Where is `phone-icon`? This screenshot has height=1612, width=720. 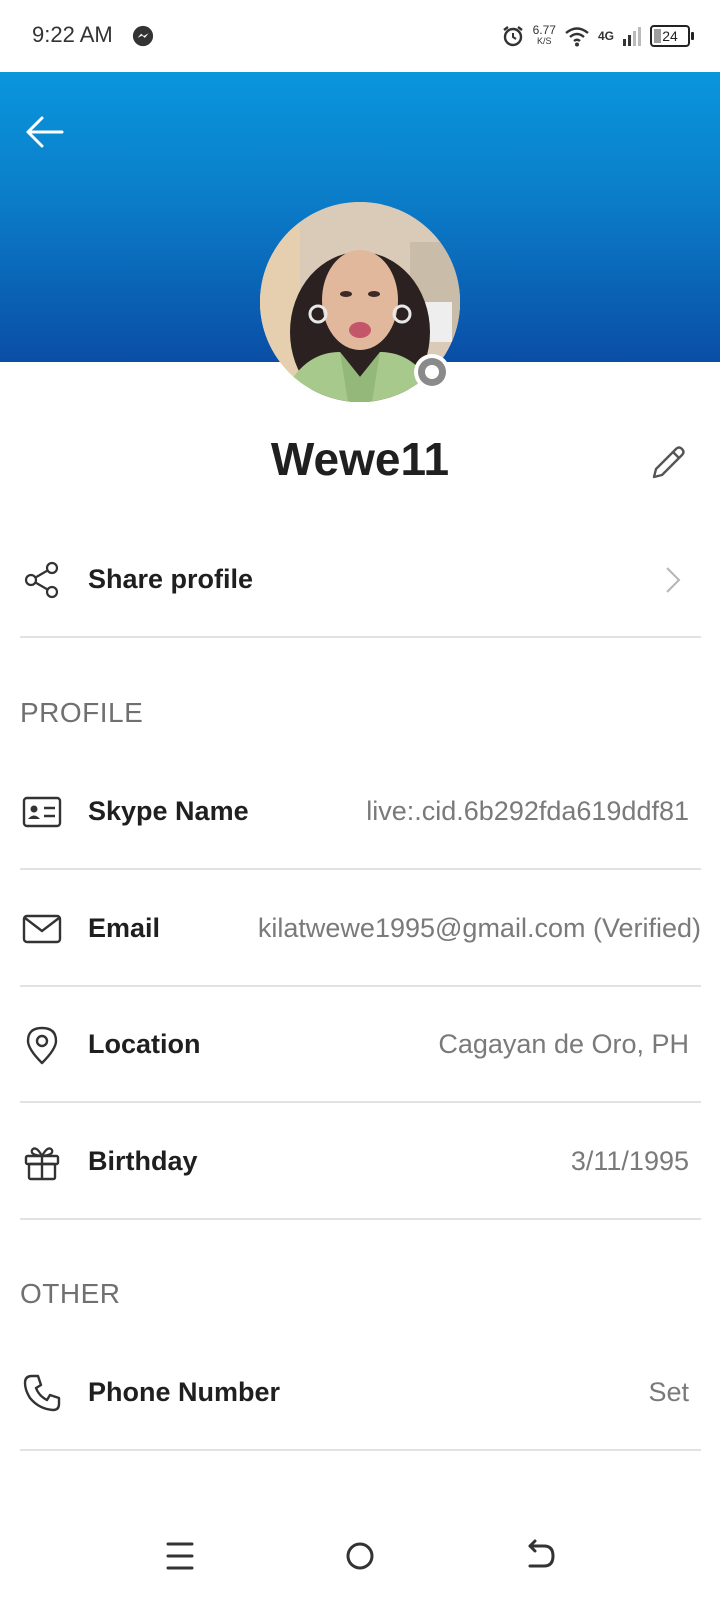
phone-icon is located at coordinates (42, 1393).